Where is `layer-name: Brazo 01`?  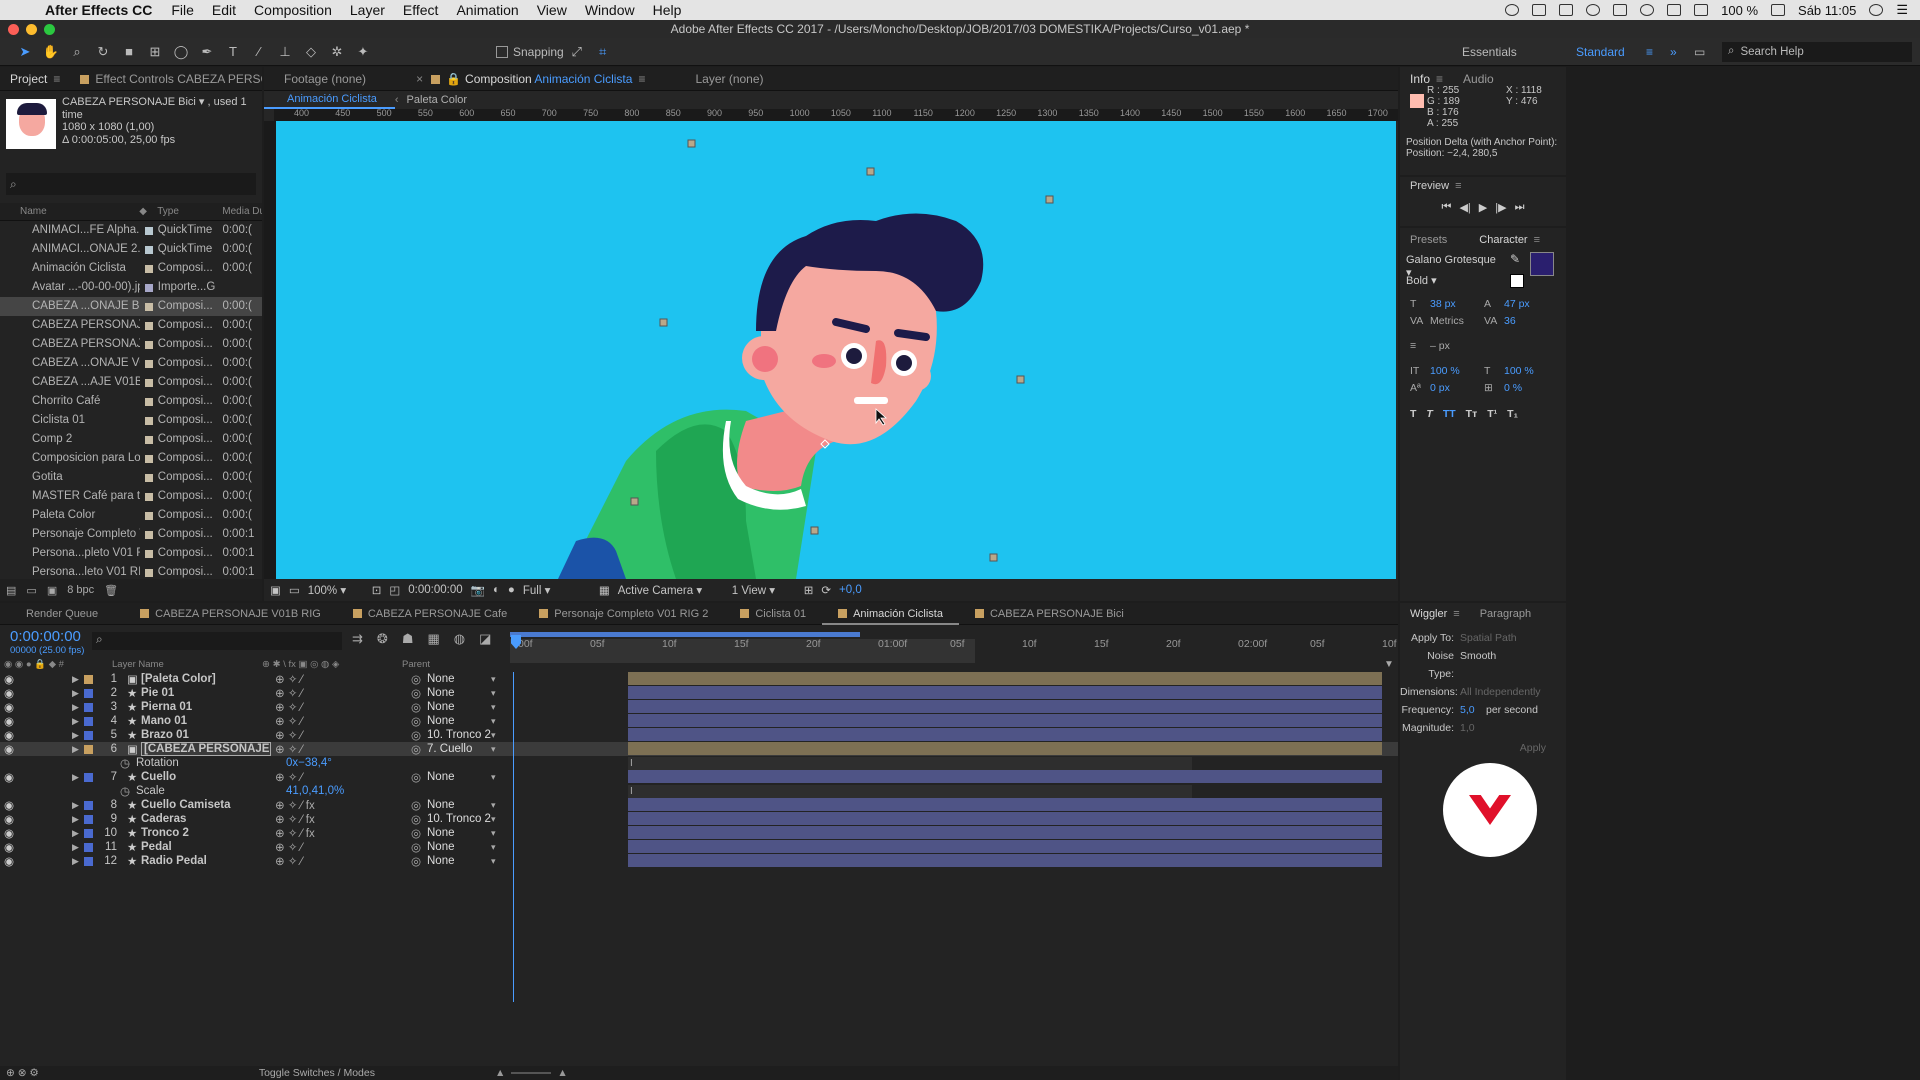 layer-name: Brazo 01 is located at coordinates (206, 735).